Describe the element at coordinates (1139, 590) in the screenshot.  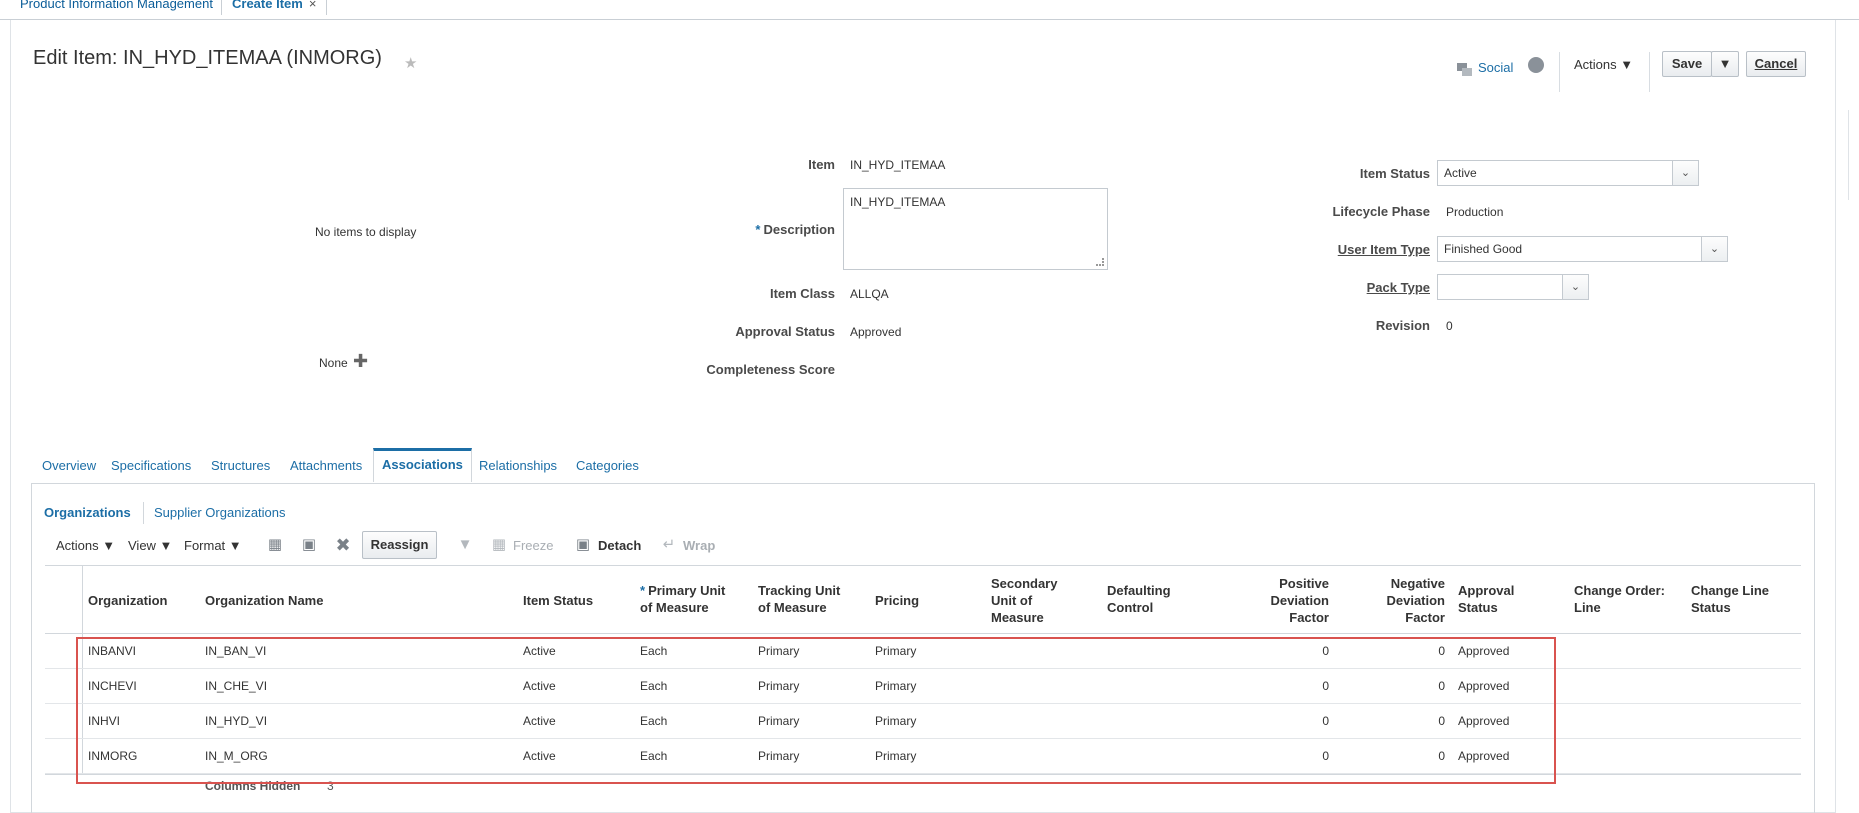
I see `col-defaulting-line1: Defaulting` at that location.